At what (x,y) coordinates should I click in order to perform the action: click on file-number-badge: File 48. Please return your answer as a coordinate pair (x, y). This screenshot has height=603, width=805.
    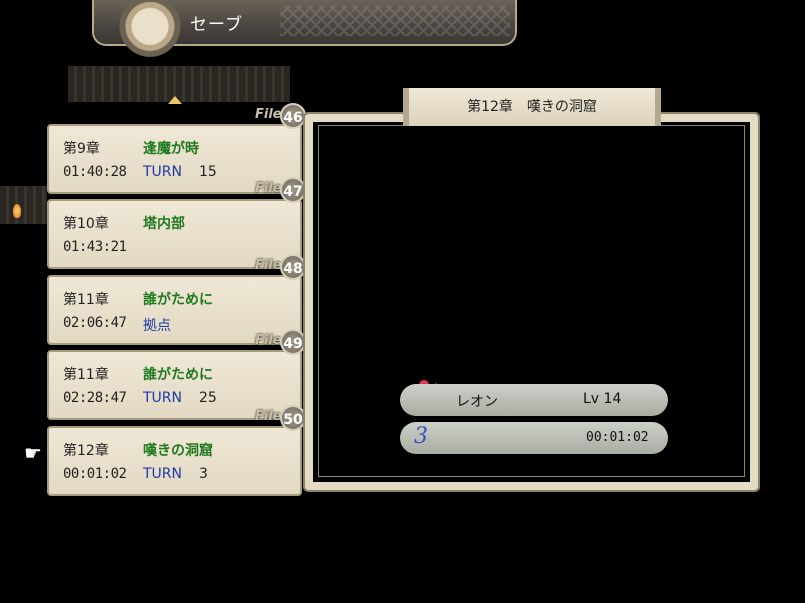
    Looking at the image, I should click on (280, 267).